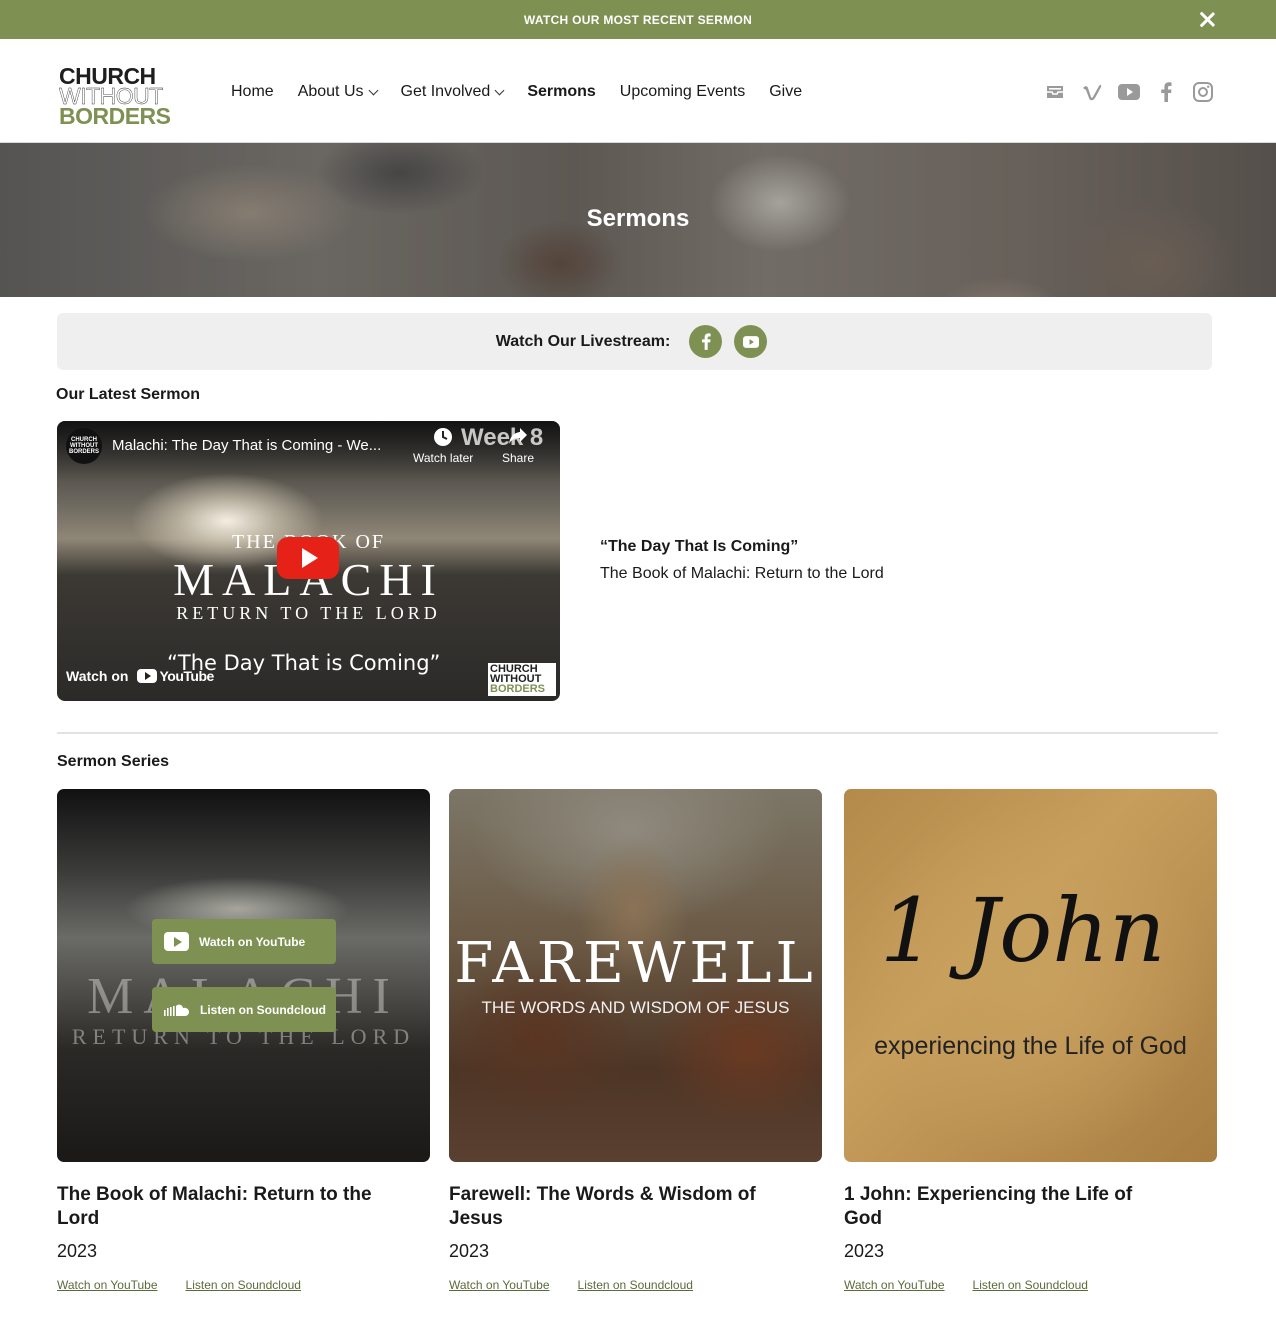  Describe the element at coordinates (128, 394) in the screenshot. I see `latest-sermon-heading: Our Latest Sermon` at that location.